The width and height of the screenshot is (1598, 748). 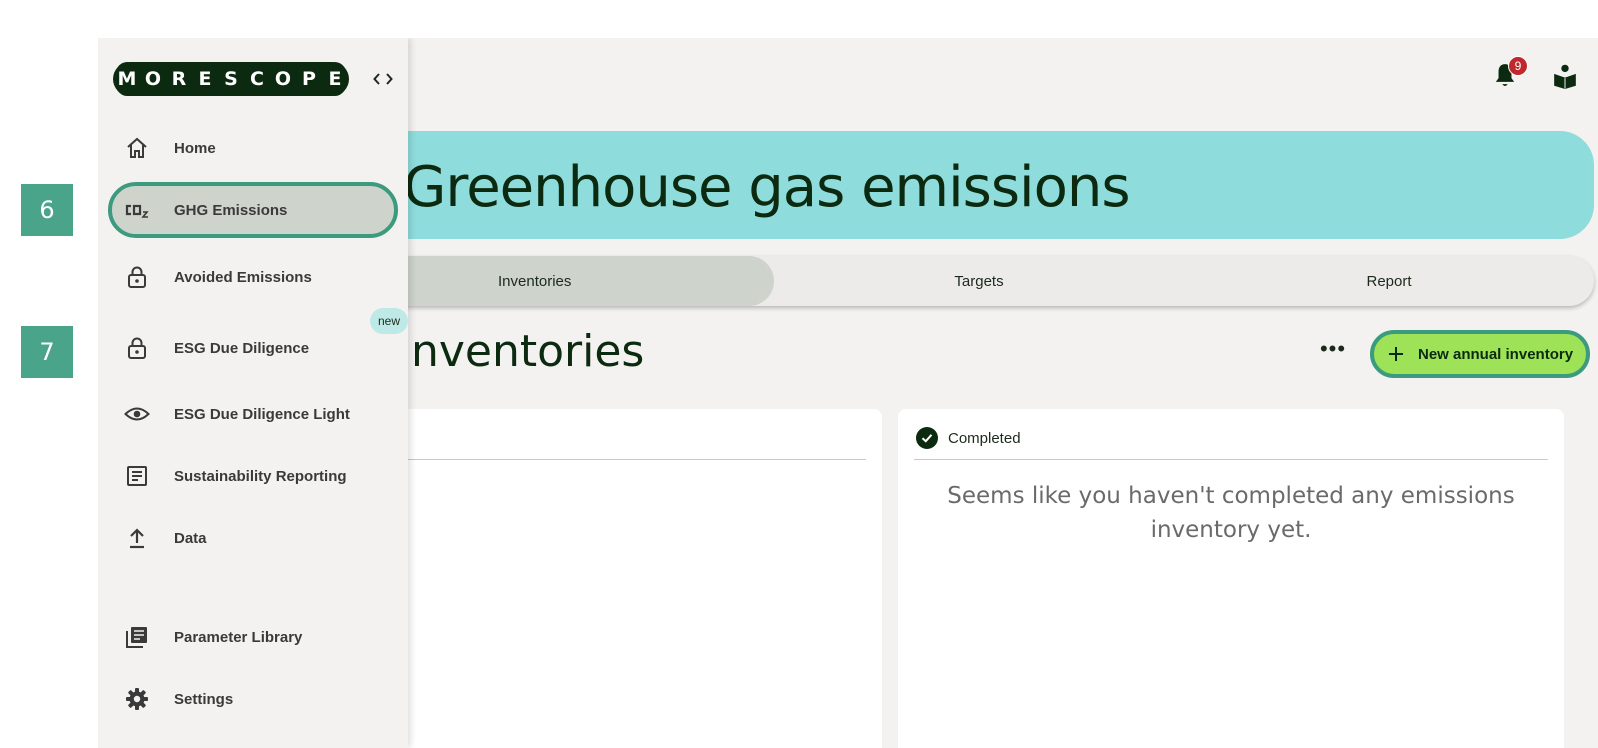 I want to click on notification-count-badge: 9, so click(x=1518, y=66).